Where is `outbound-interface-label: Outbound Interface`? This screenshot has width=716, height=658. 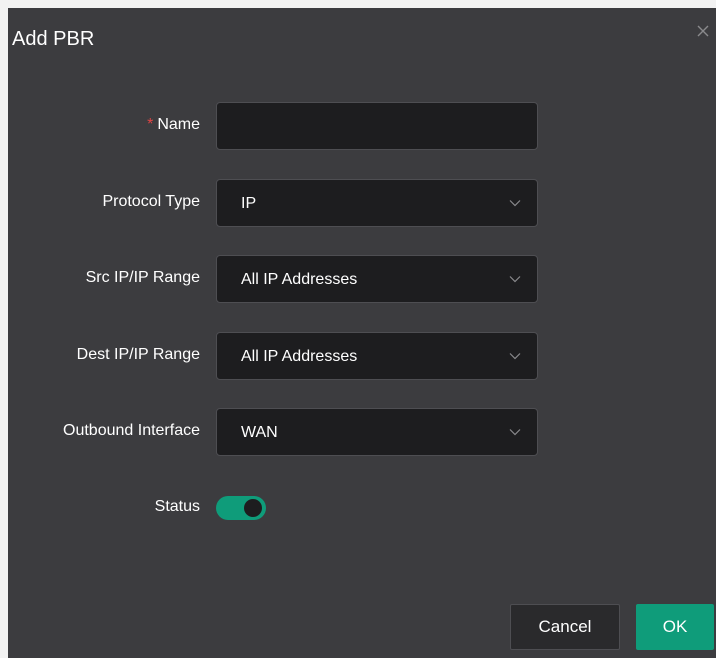
outbound-interface-label: Outbound Interface is located at coordinates (131, 430).